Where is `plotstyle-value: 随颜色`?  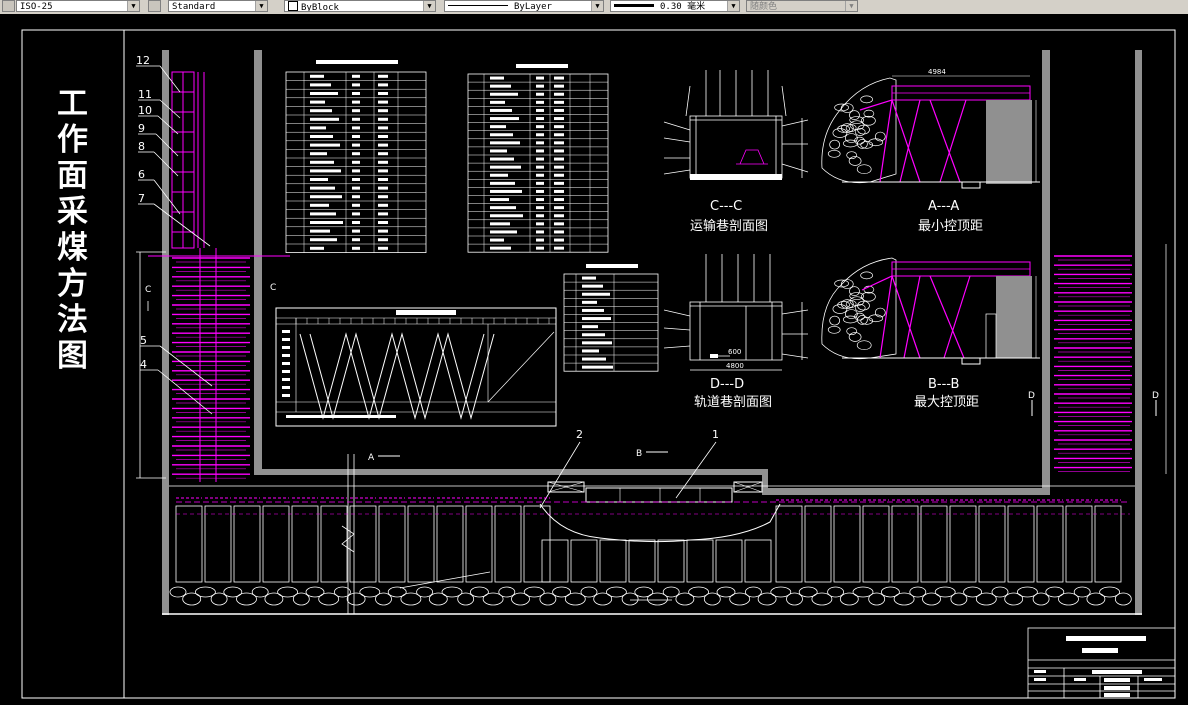 plotstyle-value: 随颜色 is located at coordinates (764, 7).